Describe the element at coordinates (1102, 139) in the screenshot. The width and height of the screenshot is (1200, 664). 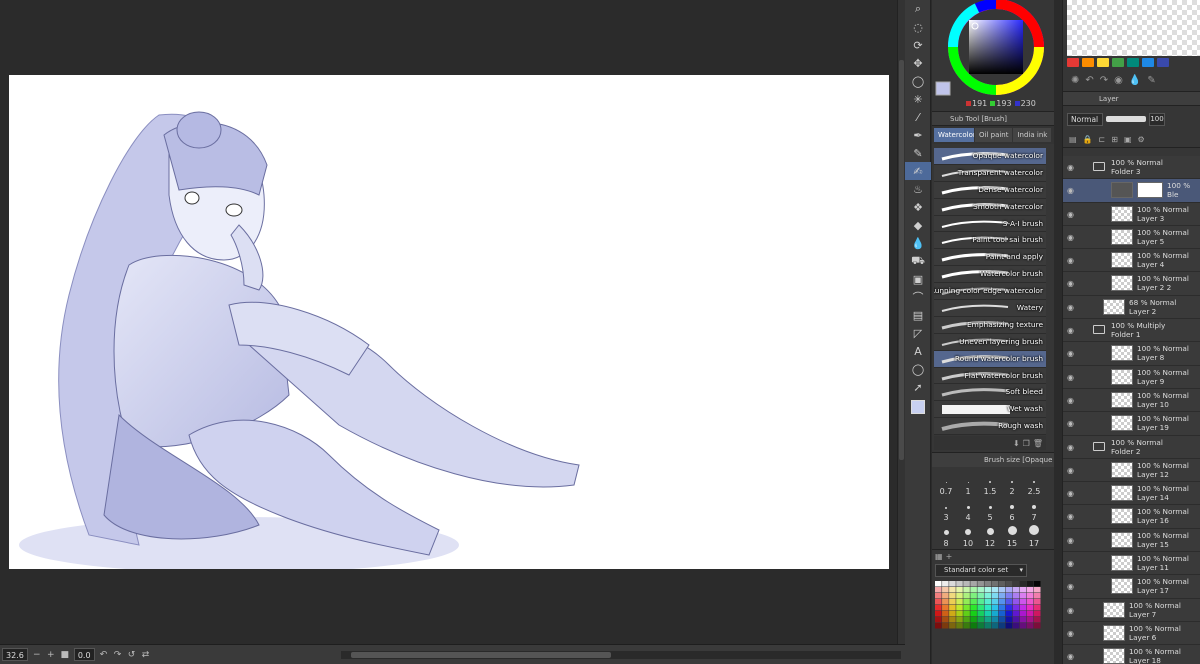
I see `clip-icon: ⊏` at that location.